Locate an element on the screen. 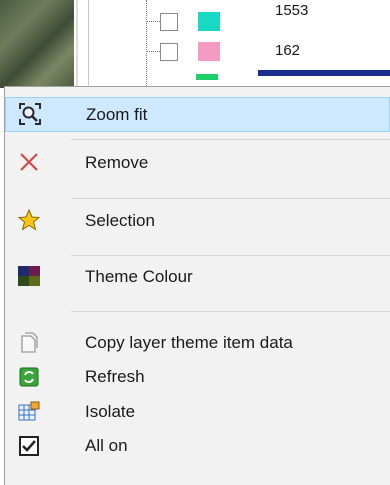 This screenshot has height=485, width=390. menu-item-label: Remove is located at coordinates (117, 162).